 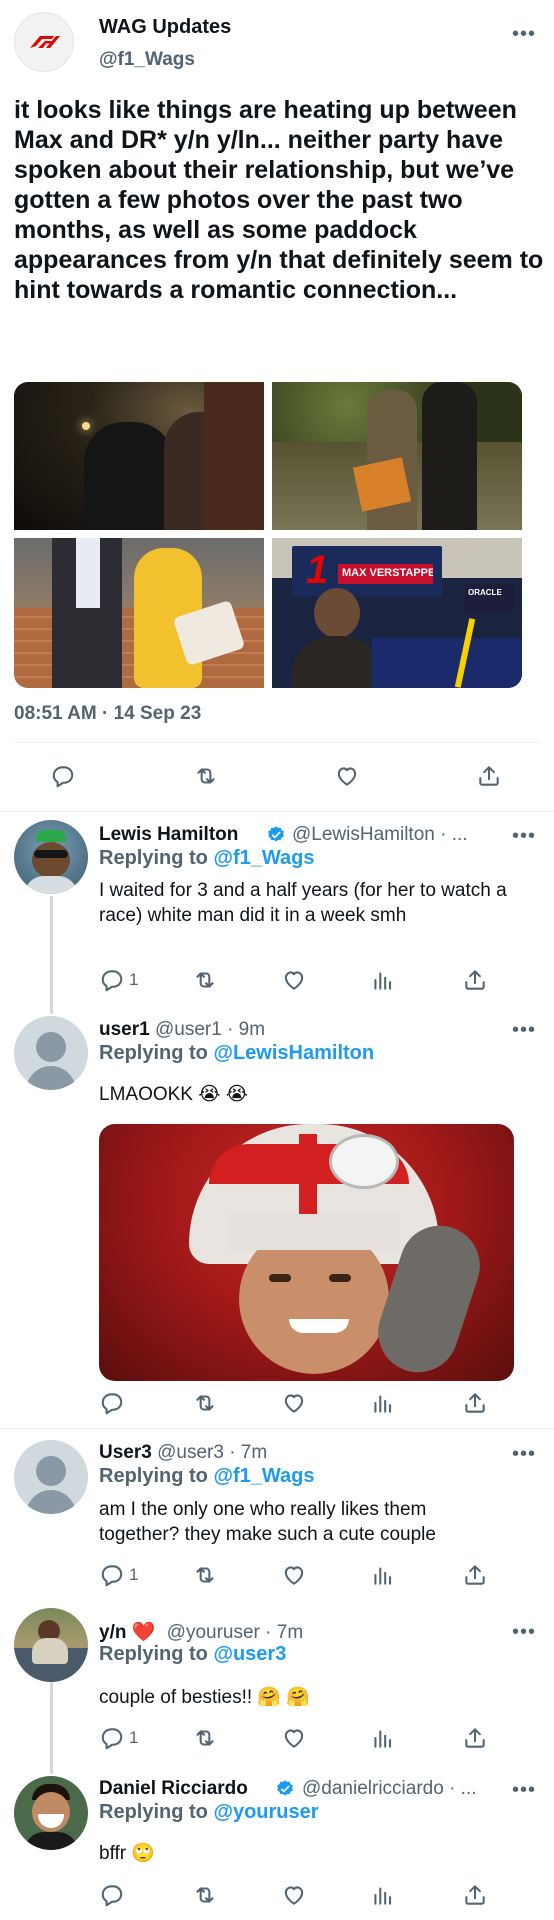 What do you see at coordinates (127, 1853) in the screenshot?
I see `reply-text: bffr 🙄` at bounding box center [127, 1853].